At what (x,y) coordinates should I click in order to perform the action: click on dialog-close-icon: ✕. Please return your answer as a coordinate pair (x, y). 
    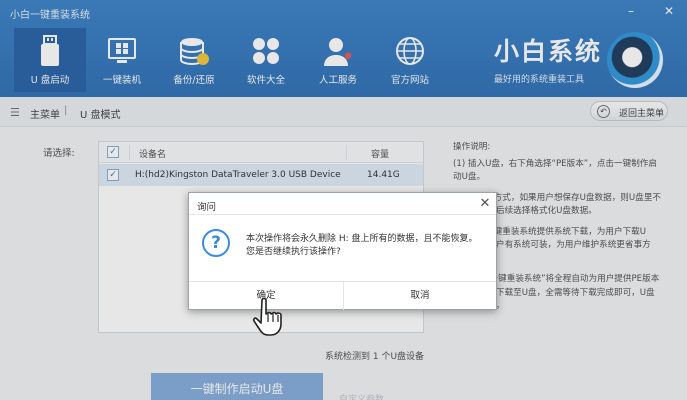
    Looking at the image, I should click on (485, 203).